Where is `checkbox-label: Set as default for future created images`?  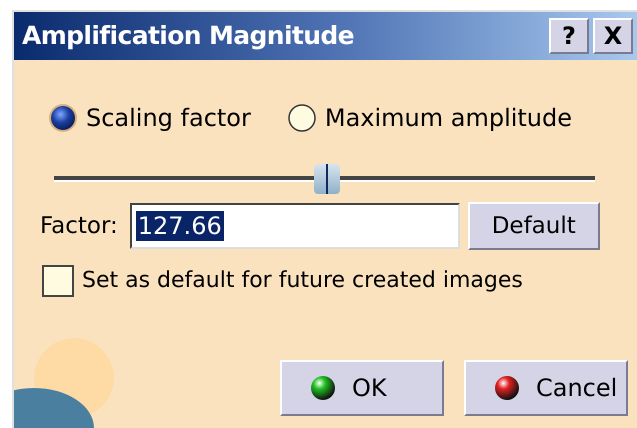 checkbox-label: Set as default for future created images is located at coordinates (302, 281).